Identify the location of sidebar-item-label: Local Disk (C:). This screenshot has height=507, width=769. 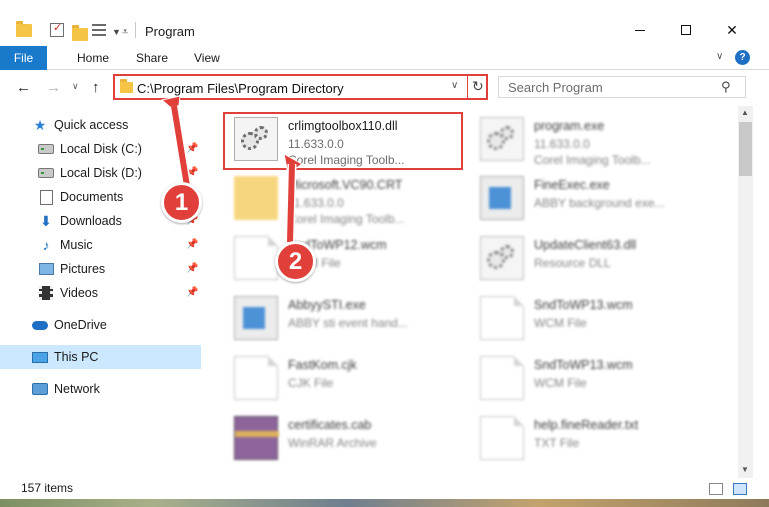
(101, 149).